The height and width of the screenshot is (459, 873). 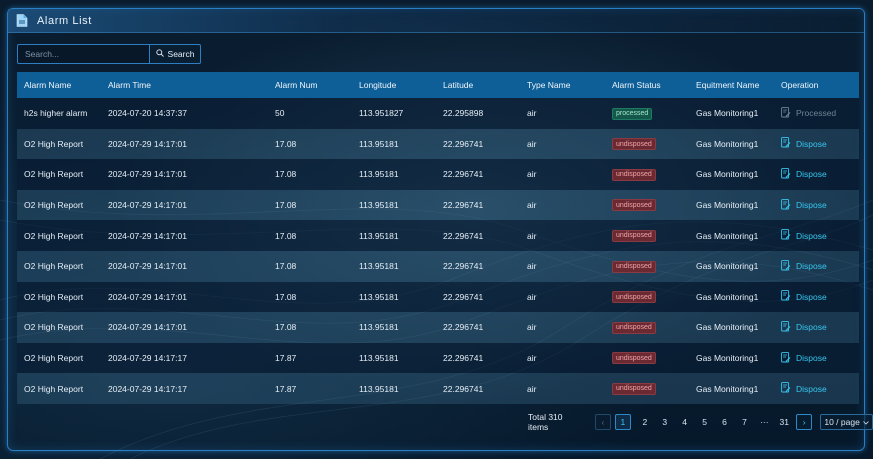 What do you see at coordinates (463, 113) in the screenshot?
I see `cell-latitude: 22.295898` at bounding box center [463, 113].